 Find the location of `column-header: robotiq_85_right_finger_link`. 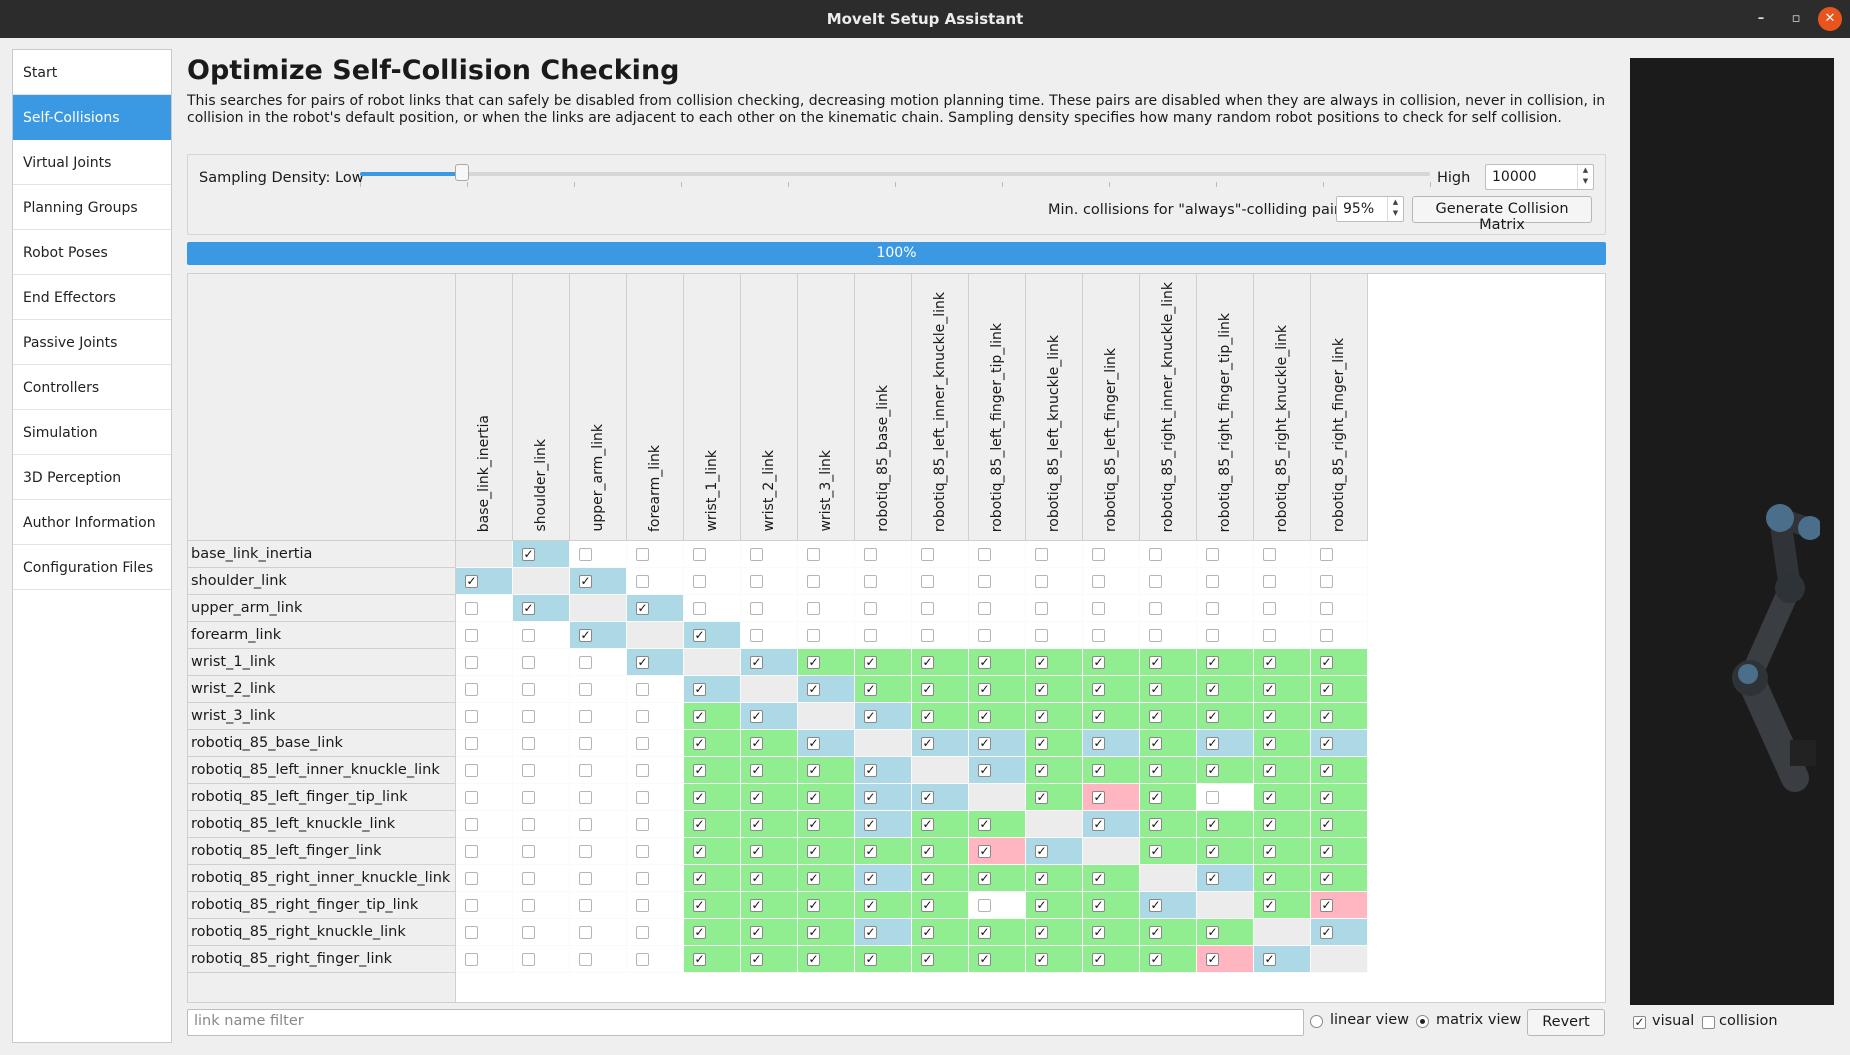

column-header: robotiq_85_right_finger_link is located at coordinates (1339, 407).